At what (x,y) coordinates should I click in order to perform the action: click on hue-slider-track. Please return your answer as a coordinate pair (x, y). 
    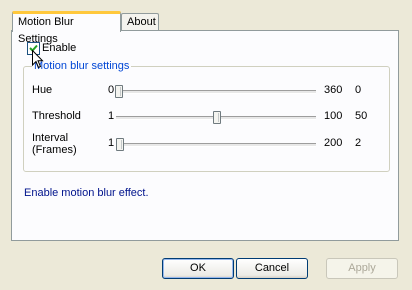
    Looking at the image, I should click on (215, 91).